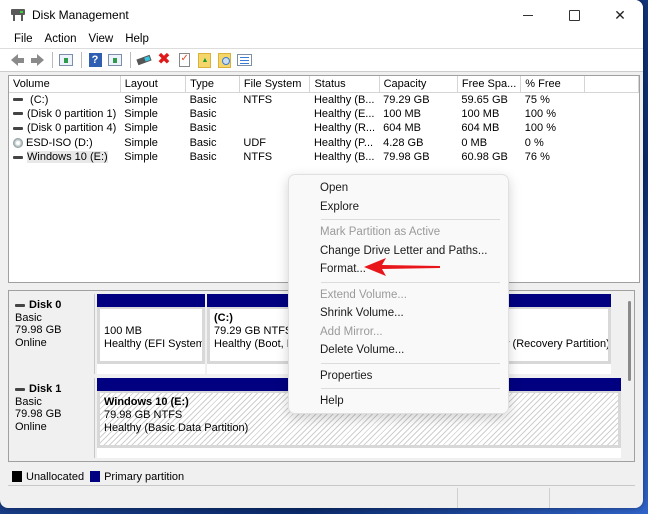 The width and height of the screenshot is (648, 514). I want to click on checklist-icon, so click(184, 60).